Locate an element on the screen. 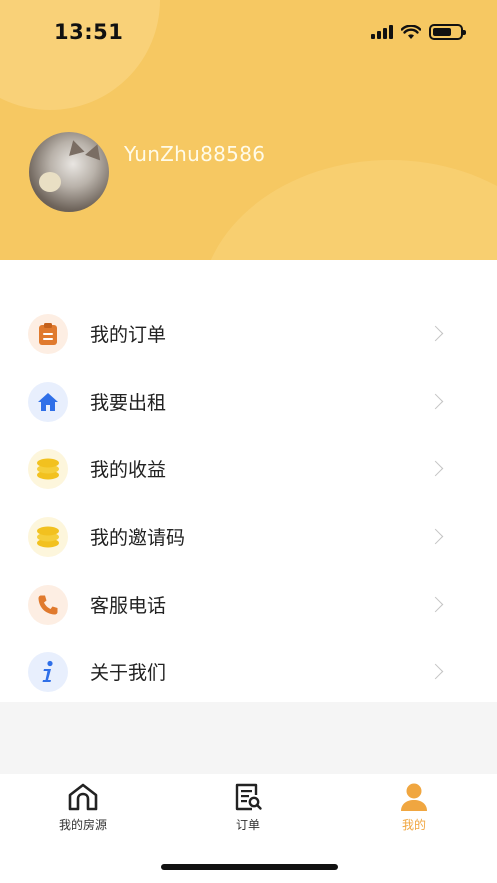 The width and height of the screenshot is (497, 883). phone-icon is located at coordinates (48, 604).